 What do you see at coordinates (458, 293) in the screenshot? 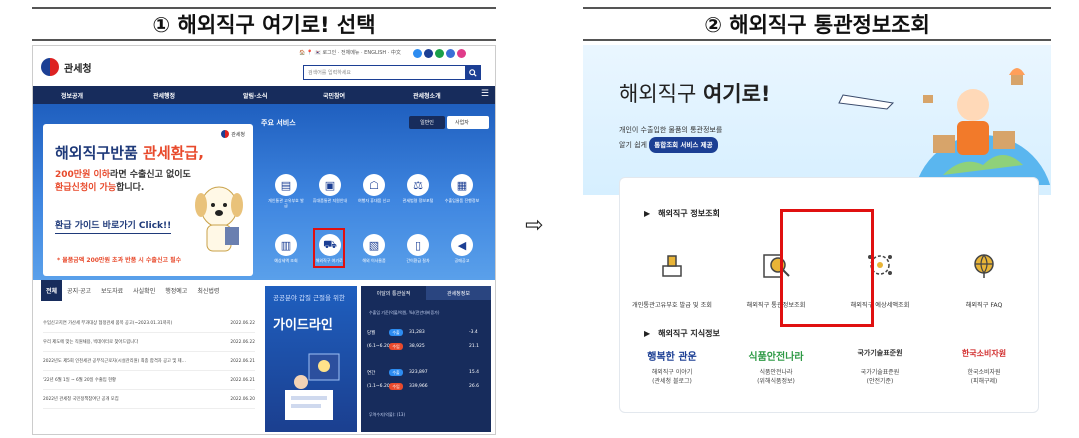
I see `tab-customs-info: 관세청정보` at bounding box center [458, 293].